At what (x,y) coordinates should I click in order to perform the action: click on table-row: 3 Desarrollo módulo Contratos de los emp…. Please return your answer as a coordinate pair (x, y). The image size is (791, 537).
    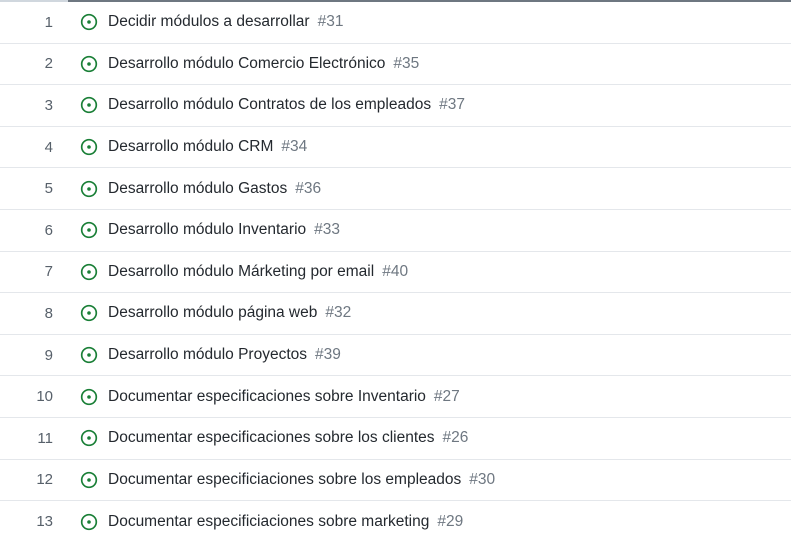
    Looking at the image, I should click on (395, 106).